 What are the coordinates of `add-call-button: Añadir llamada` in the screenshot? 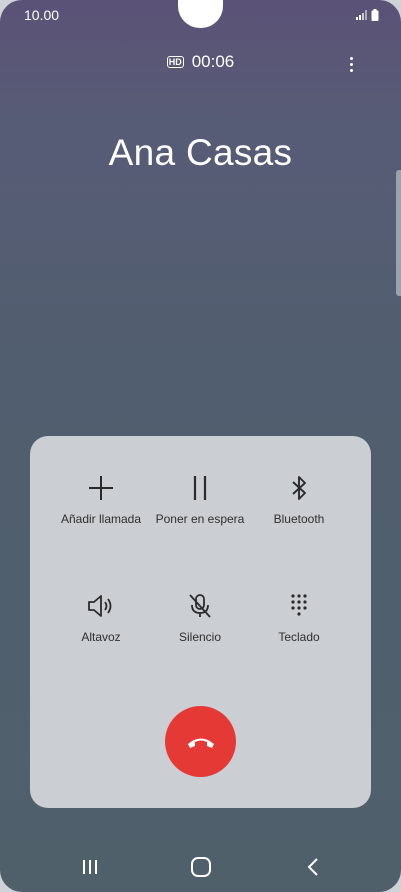 It's located at (101, 500).